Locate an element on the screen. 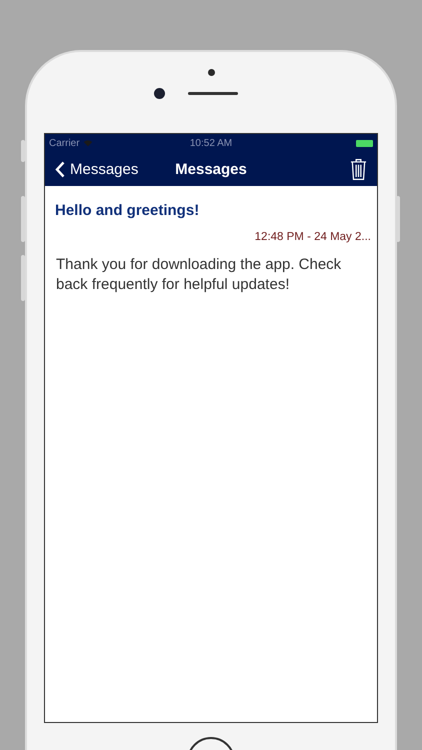  status-time: 10:52 AM is located at coordinates (211, 143).